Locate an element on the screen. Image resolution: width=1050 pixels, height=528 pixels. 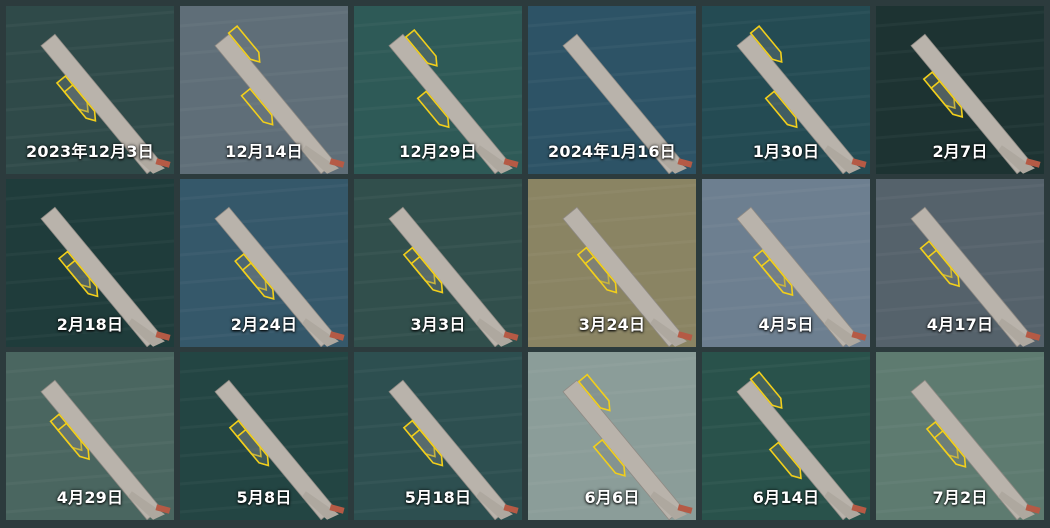
date-label: 7月2日 is located at coordinates (960, 497).